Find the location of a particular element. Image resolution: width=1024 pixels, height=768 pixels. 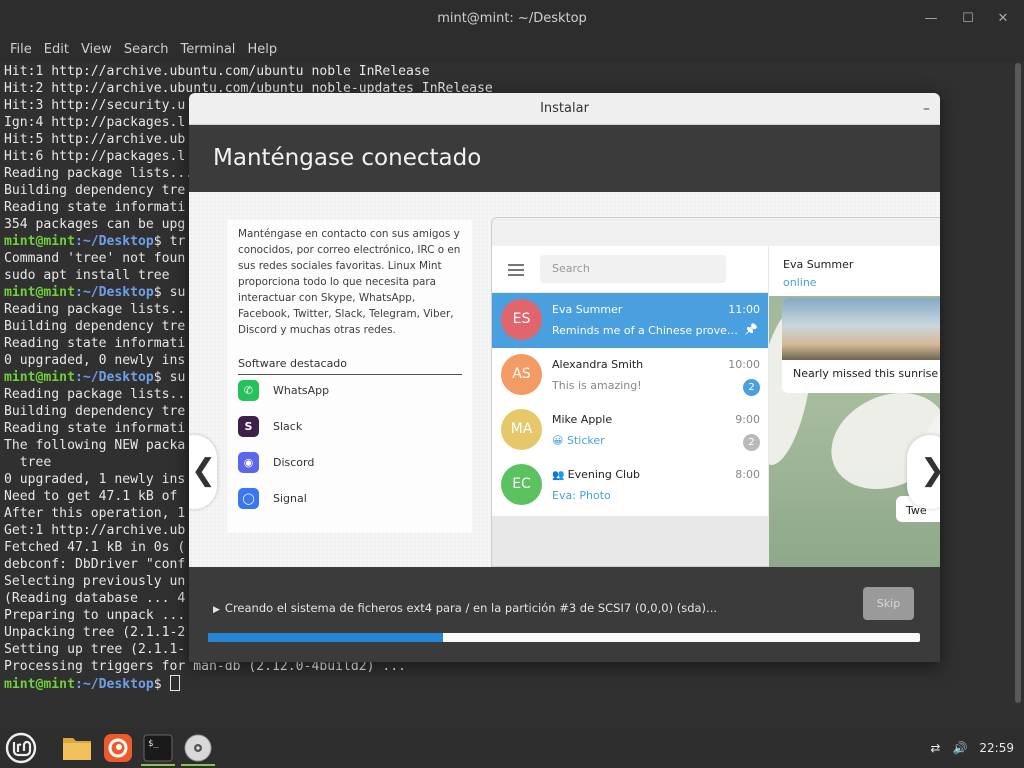

install-progress-fill is located at coordinates (325, 637).